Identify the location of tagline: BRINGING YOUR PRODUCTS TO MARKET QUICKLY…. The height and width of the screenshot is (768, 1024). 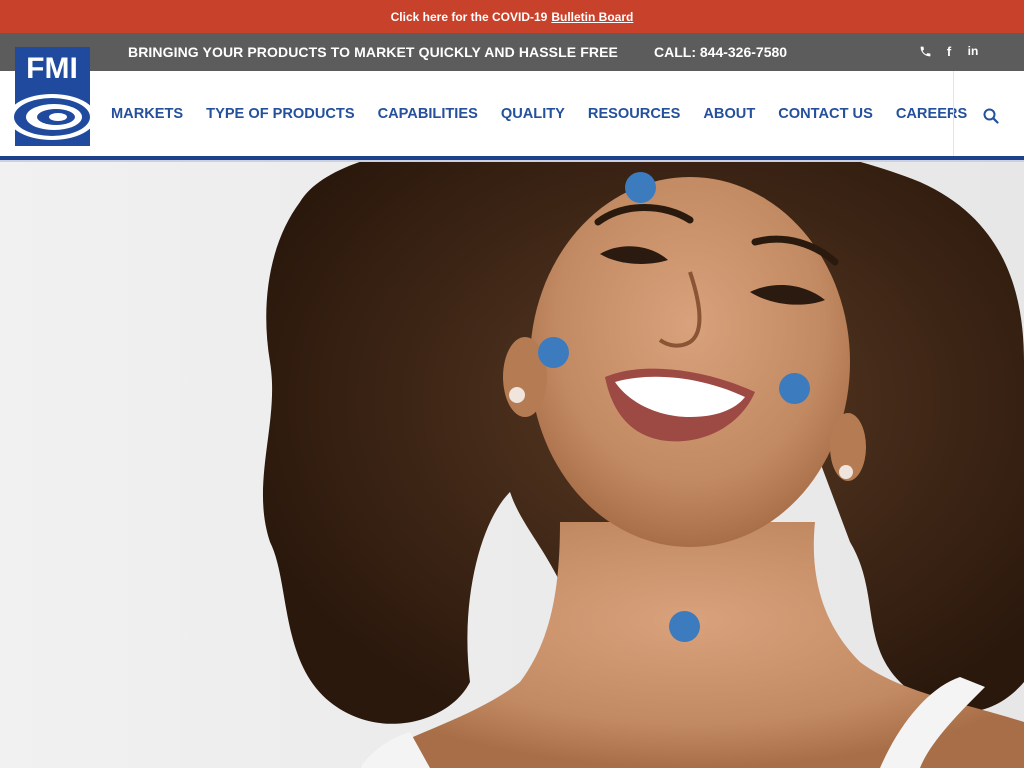
(373, 52).